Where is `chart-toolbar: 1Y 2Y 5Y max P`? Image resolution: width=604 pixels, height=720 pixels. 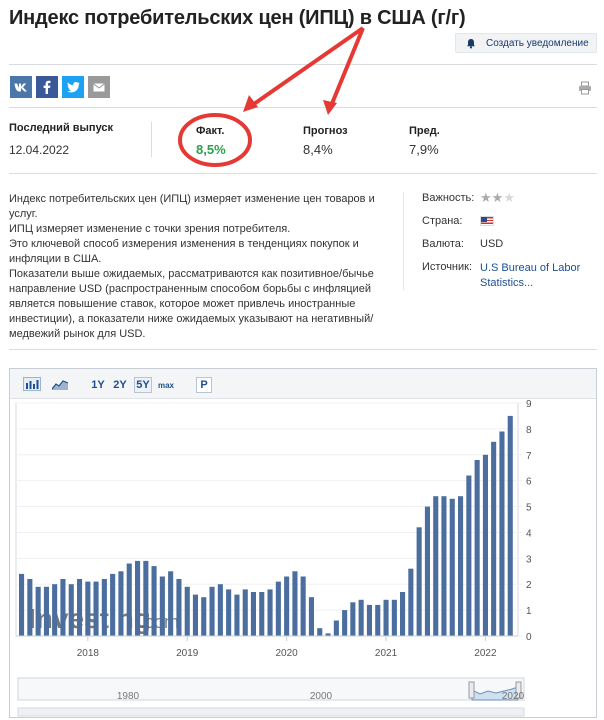 chart-toolbar: 1Y 2Y 5Y max P is located at coordinates (303, 384).